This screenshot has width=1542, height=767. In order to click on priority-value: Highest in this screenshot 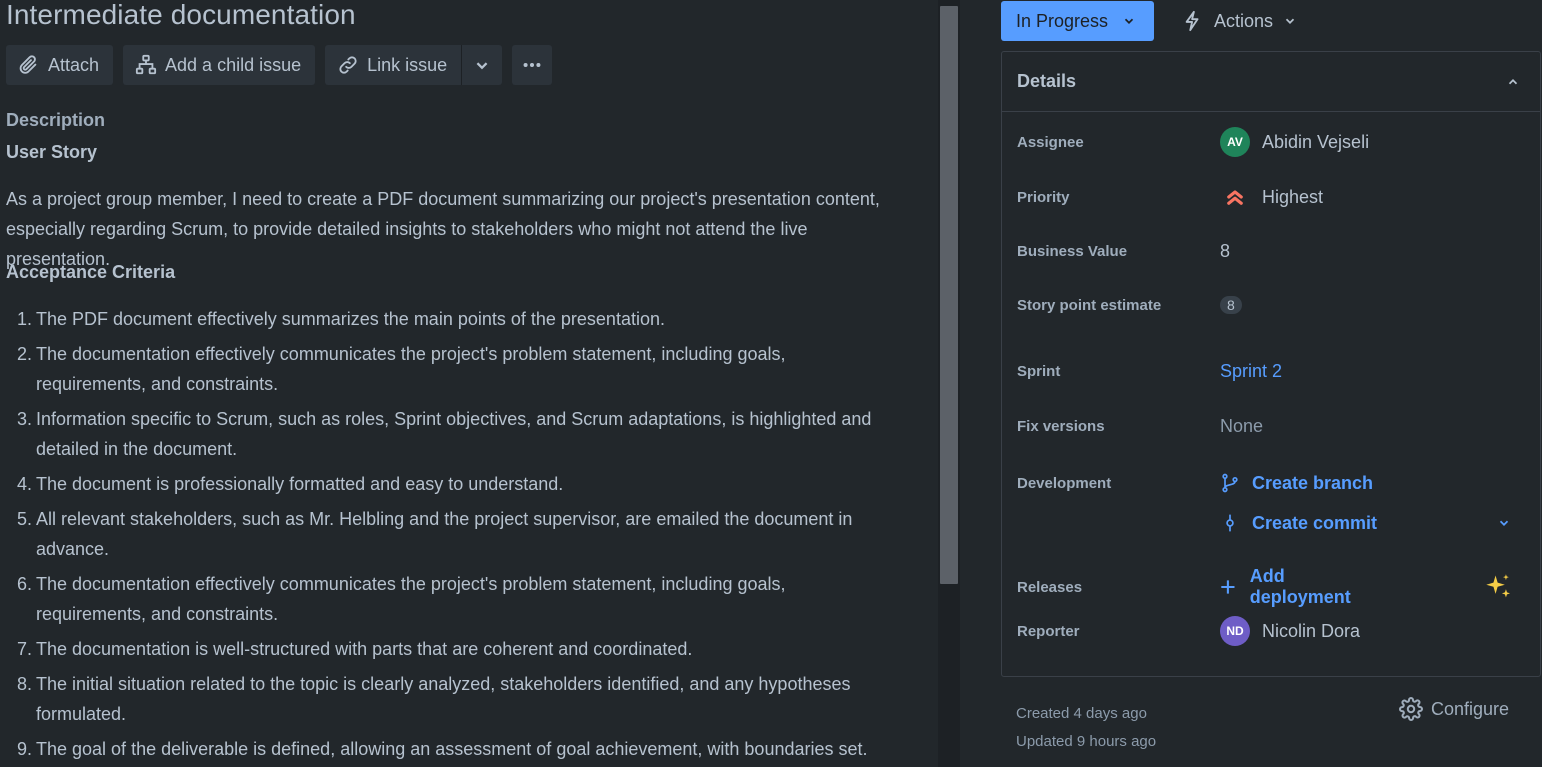, I will do `click(1271, 197)`.